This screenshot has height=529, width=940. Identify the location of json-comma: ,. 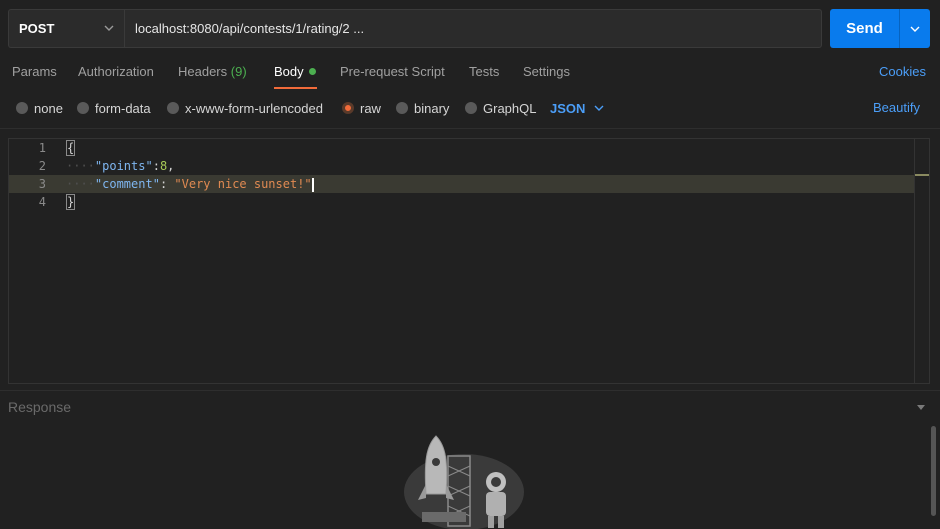
(171, 166).